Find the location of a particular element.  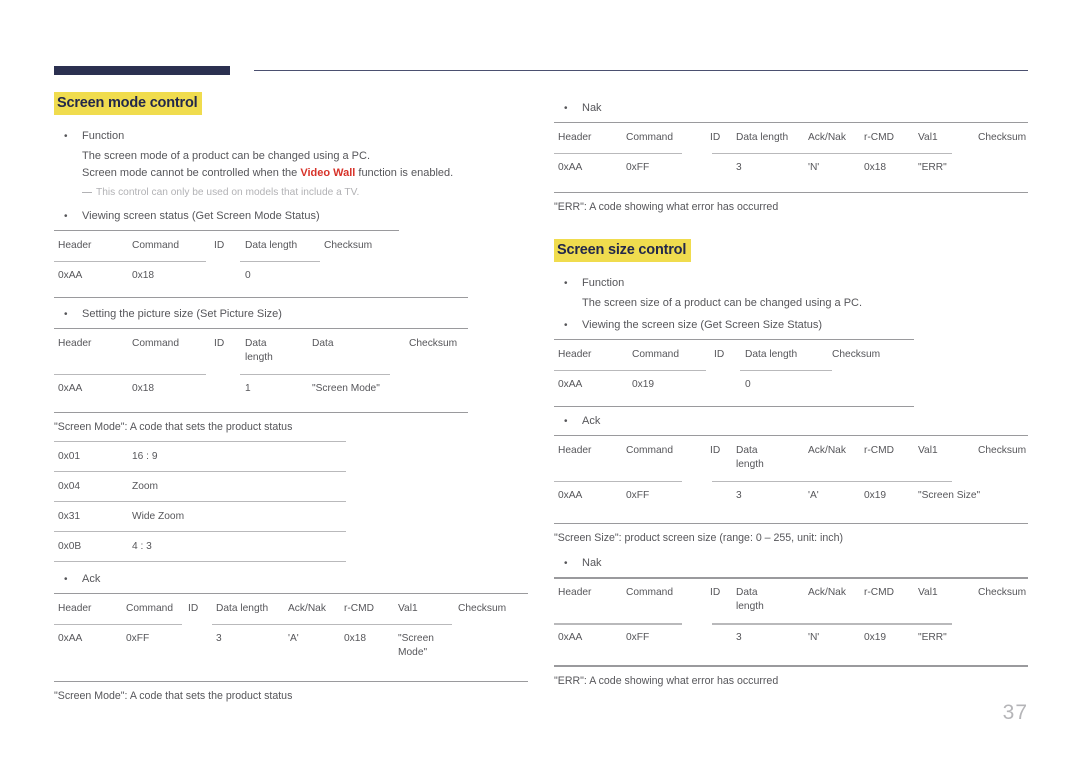

code-value-0: 0x01 is located at coordinates (69, 457).